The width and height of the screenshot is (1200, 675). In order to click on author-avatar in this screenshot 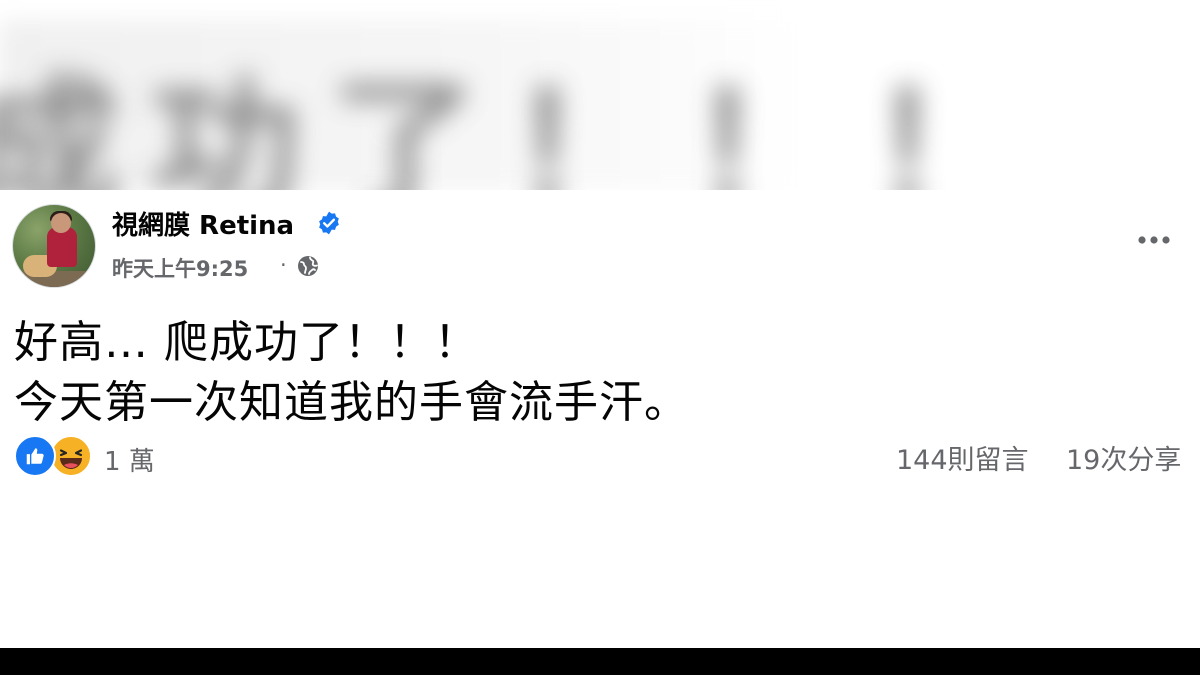, I will do `click(54, 246)`.